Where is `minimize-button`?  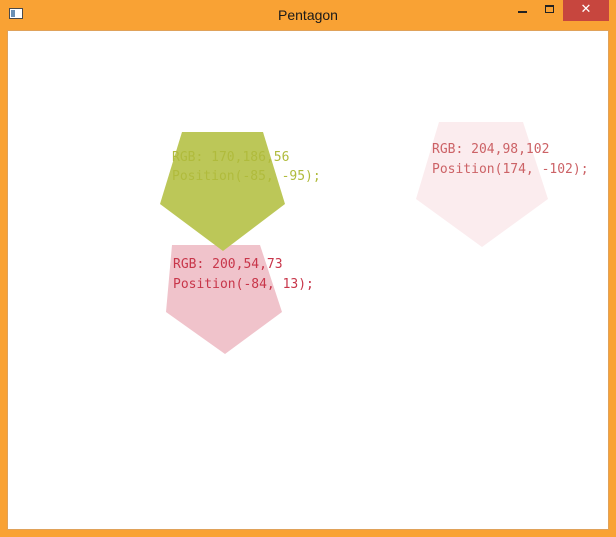 minimize-button is located at coordinates (523, 10).